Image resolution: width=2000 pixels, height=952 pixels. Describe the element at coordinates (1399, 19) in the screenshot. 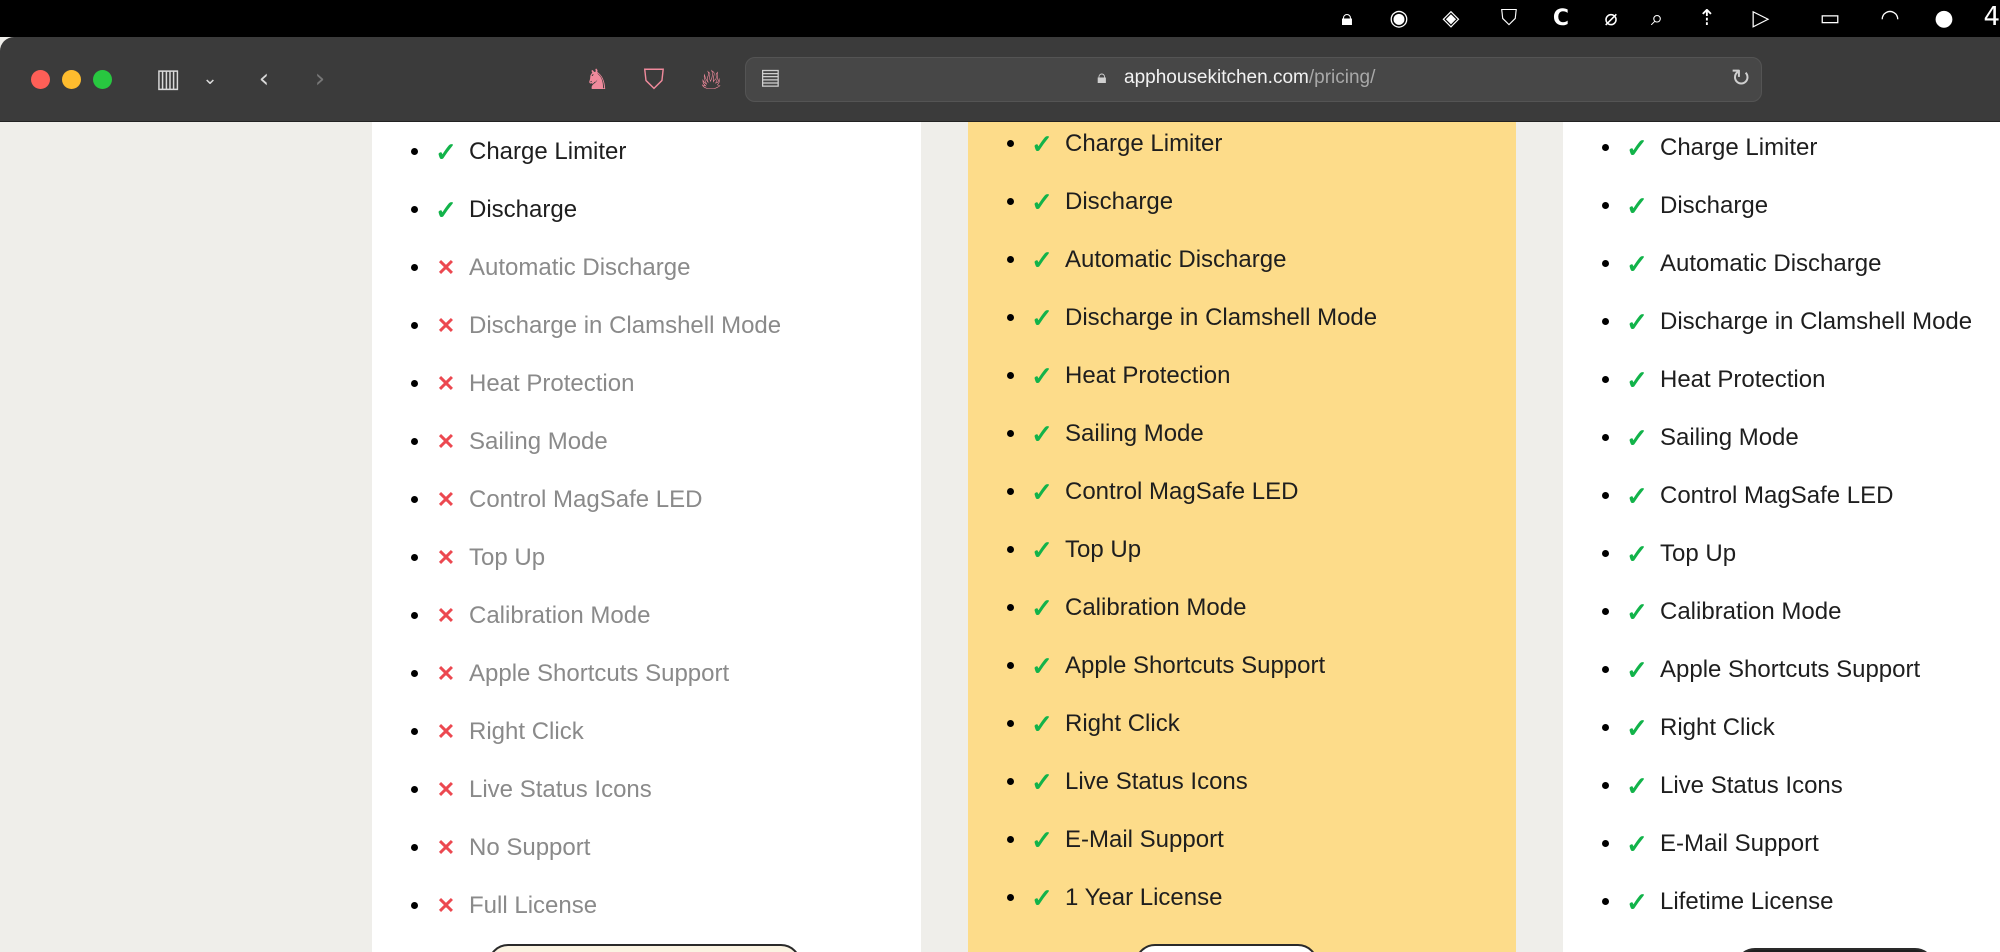

I see `user-circle-icon: ◉` at that location.